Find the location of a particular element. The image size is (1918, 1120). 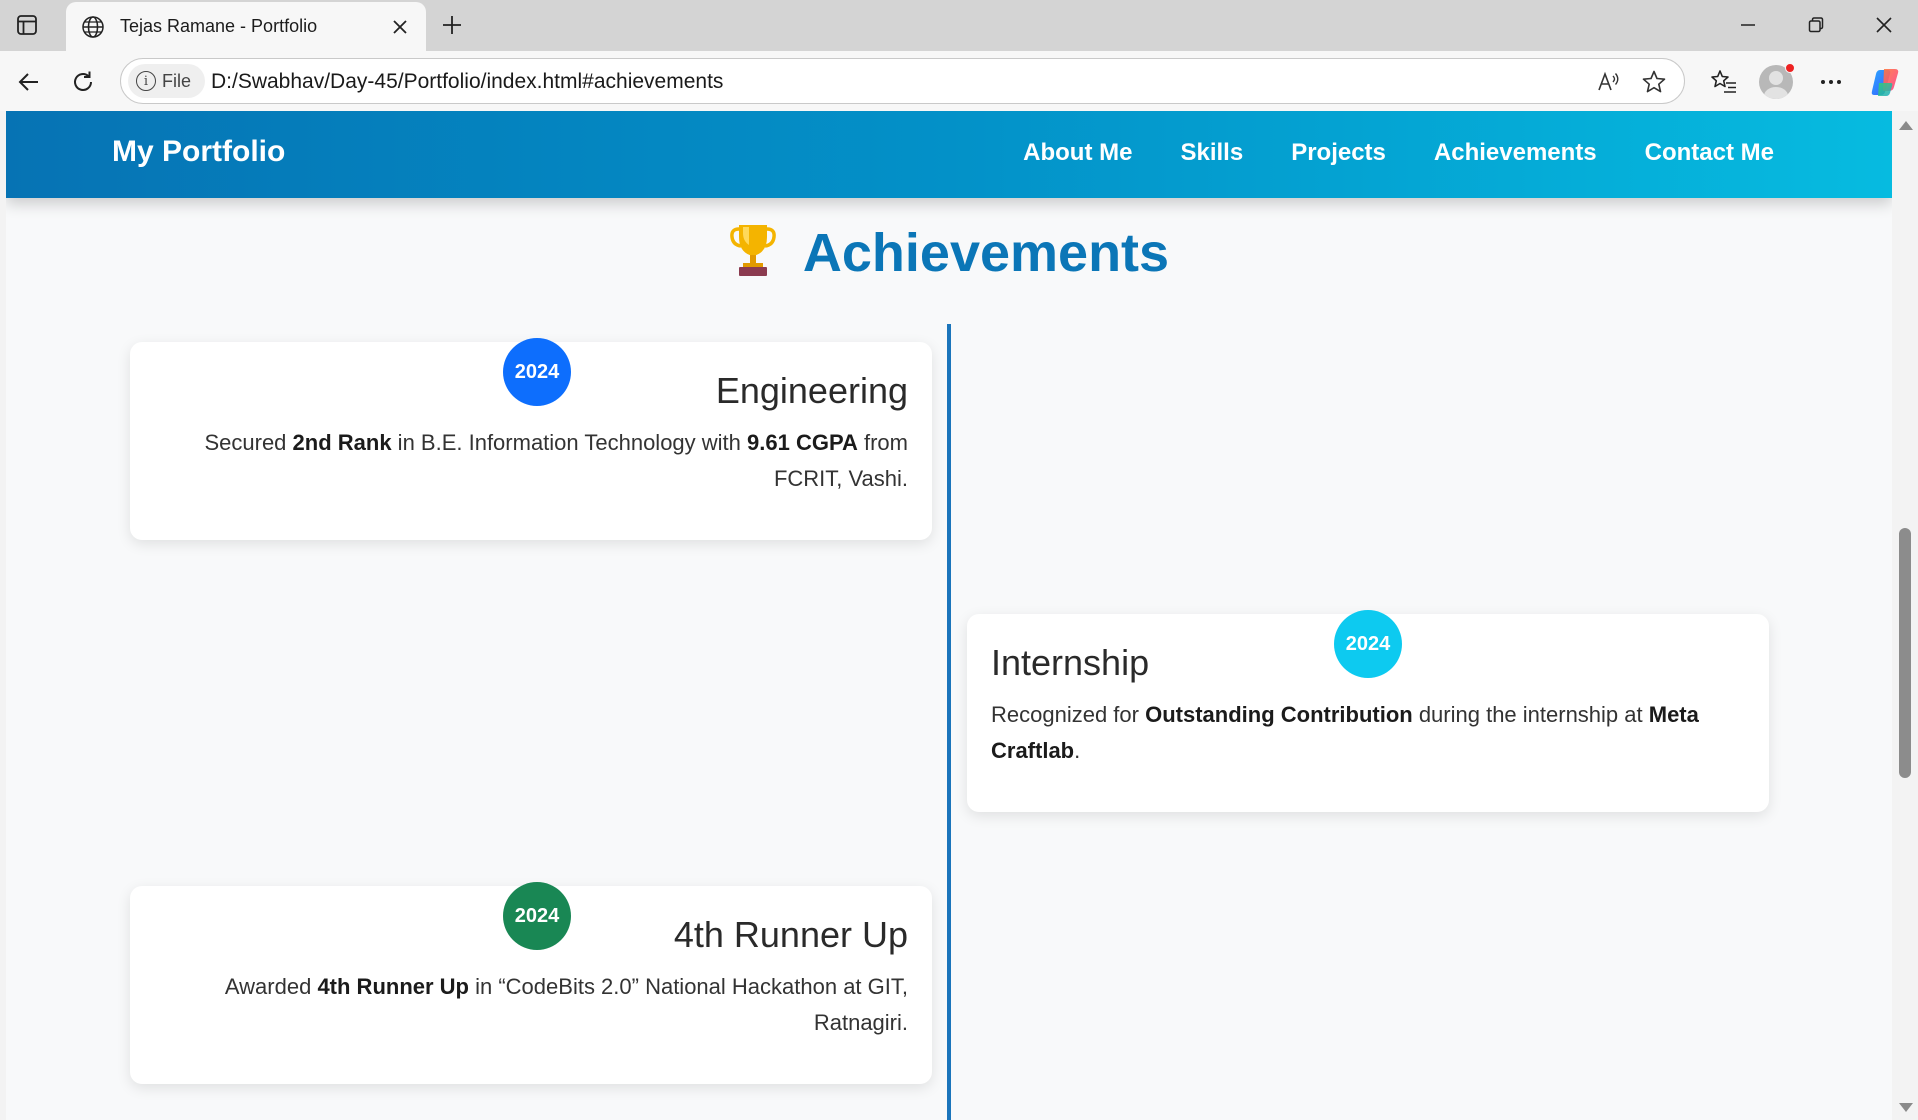

read-aloud-icon is located at coordinates (1609, 82).